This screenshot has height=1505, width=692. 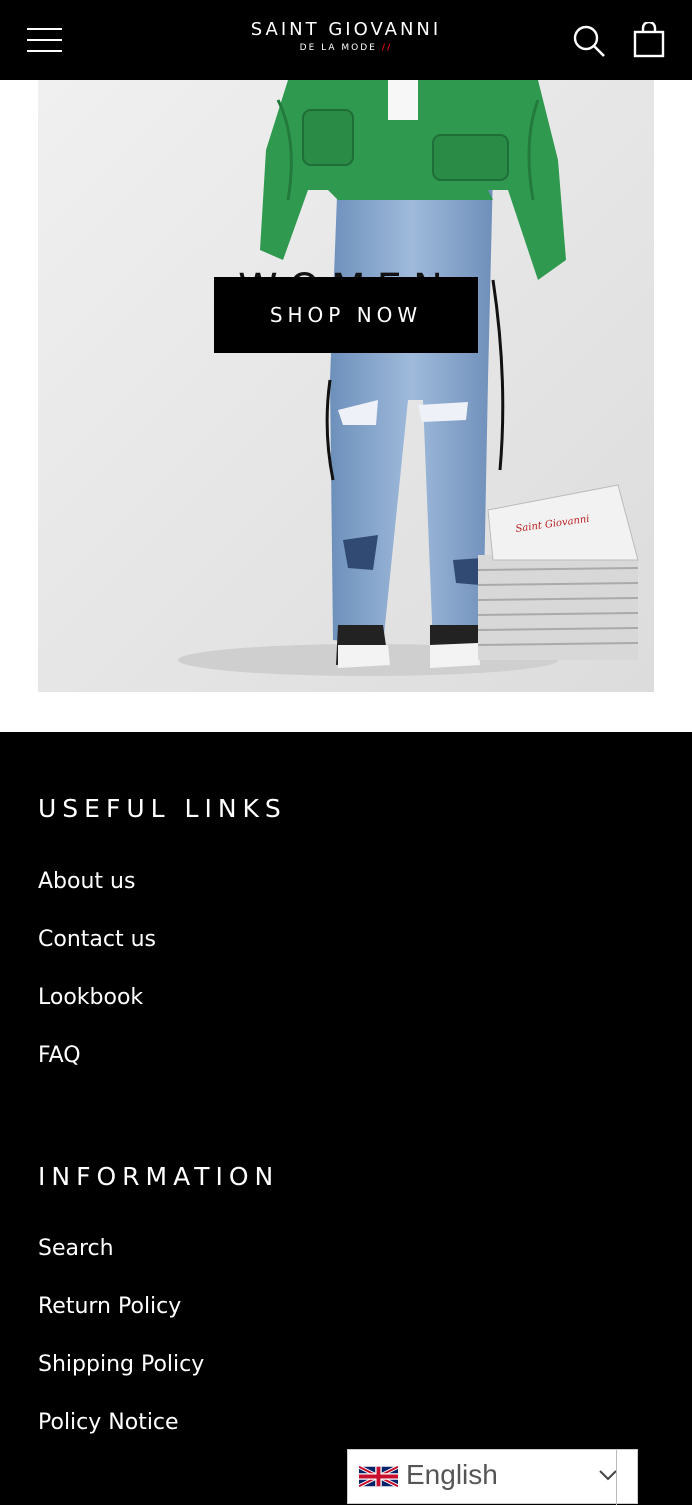 I want to click on site-header: SAINT GIOVANNI DE LA MODE //, so click(x=346, y=40).